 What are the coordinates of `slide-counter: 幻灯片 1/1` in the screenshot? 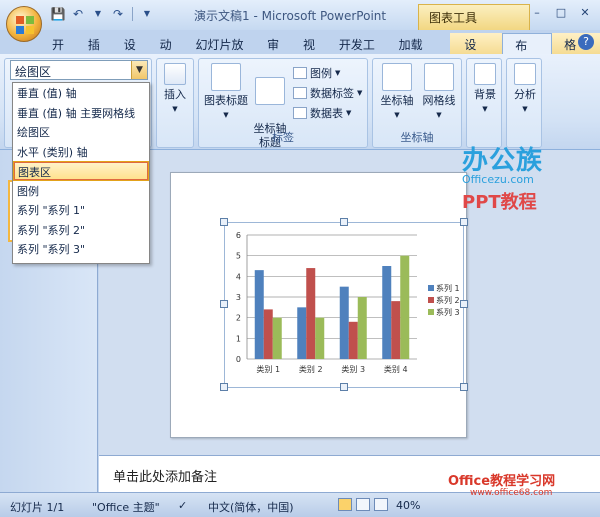 It's located at (37, 507).